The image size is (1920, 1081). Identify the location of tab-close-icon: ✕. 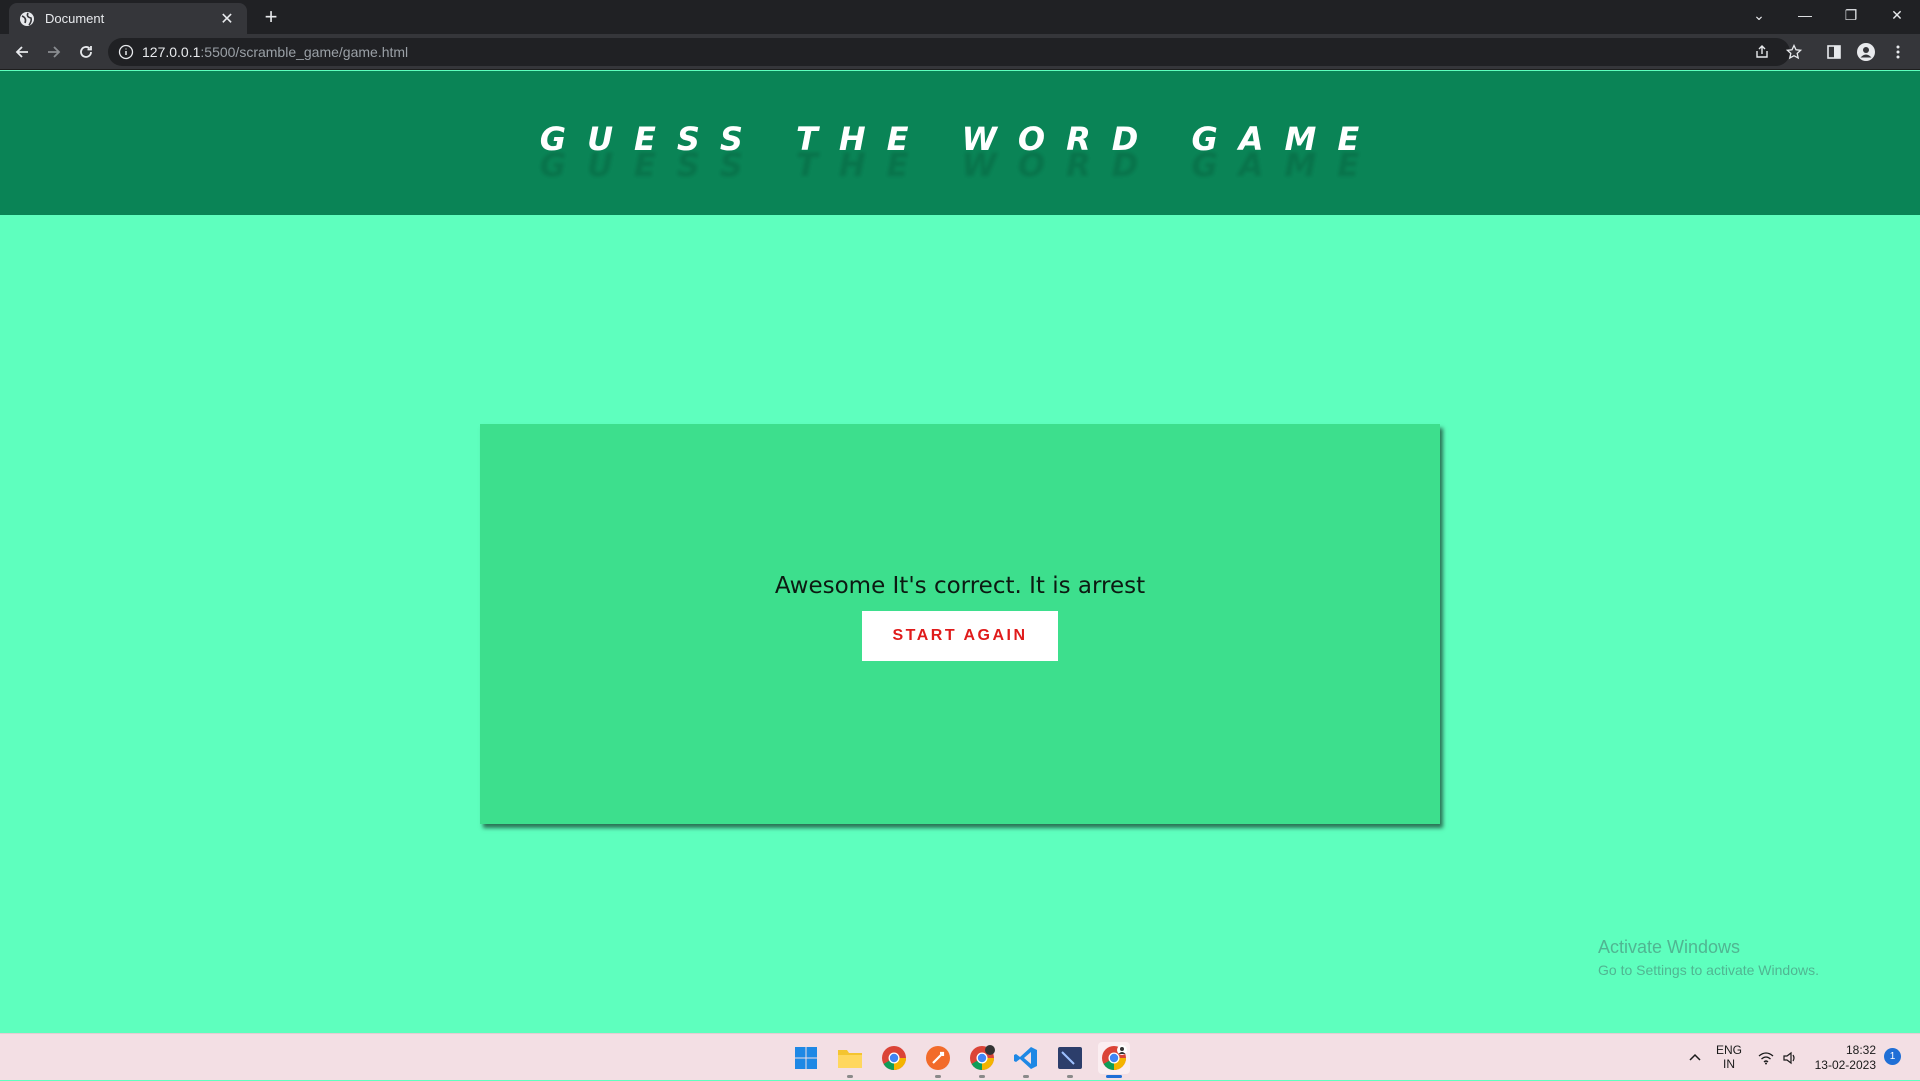
(227, 19).